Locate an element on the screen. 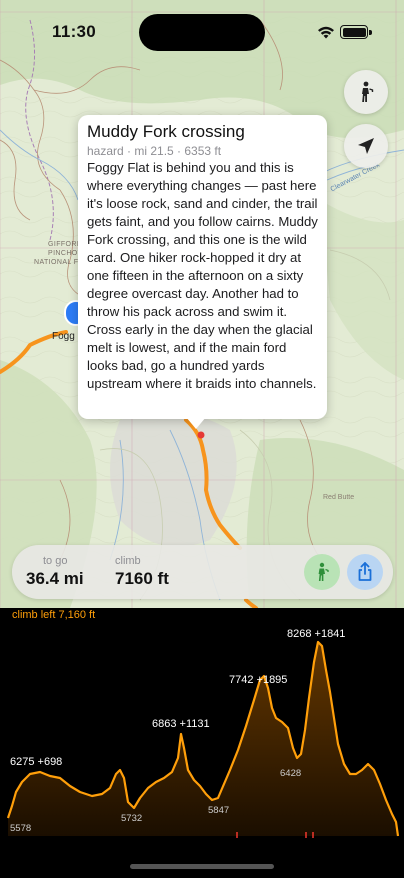 The height and width of the screenshot is (878, 404). hiker-mode-button is located at coordinates (366, 92).